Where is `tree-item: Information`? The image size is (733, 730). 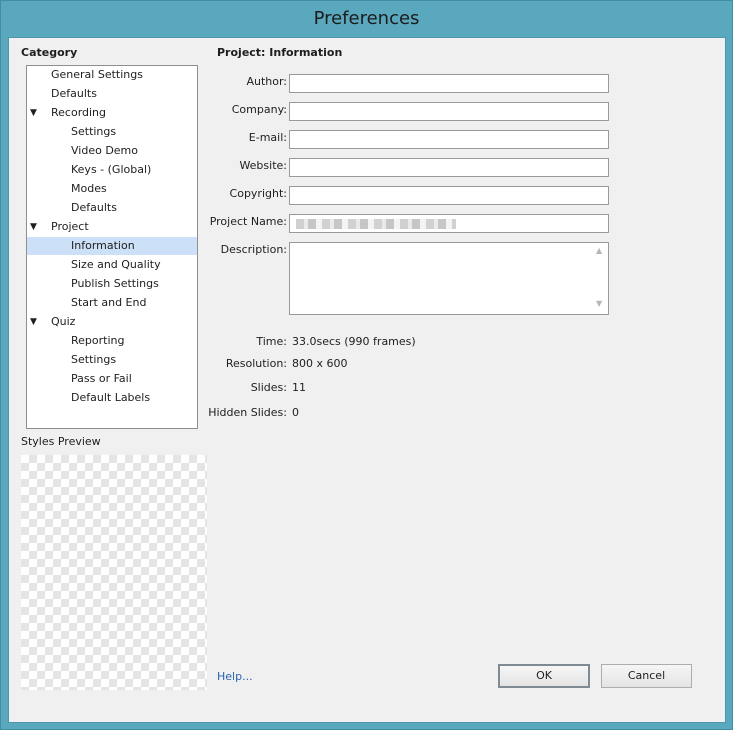
tree-item: Information is located at coordinates (112, 246).